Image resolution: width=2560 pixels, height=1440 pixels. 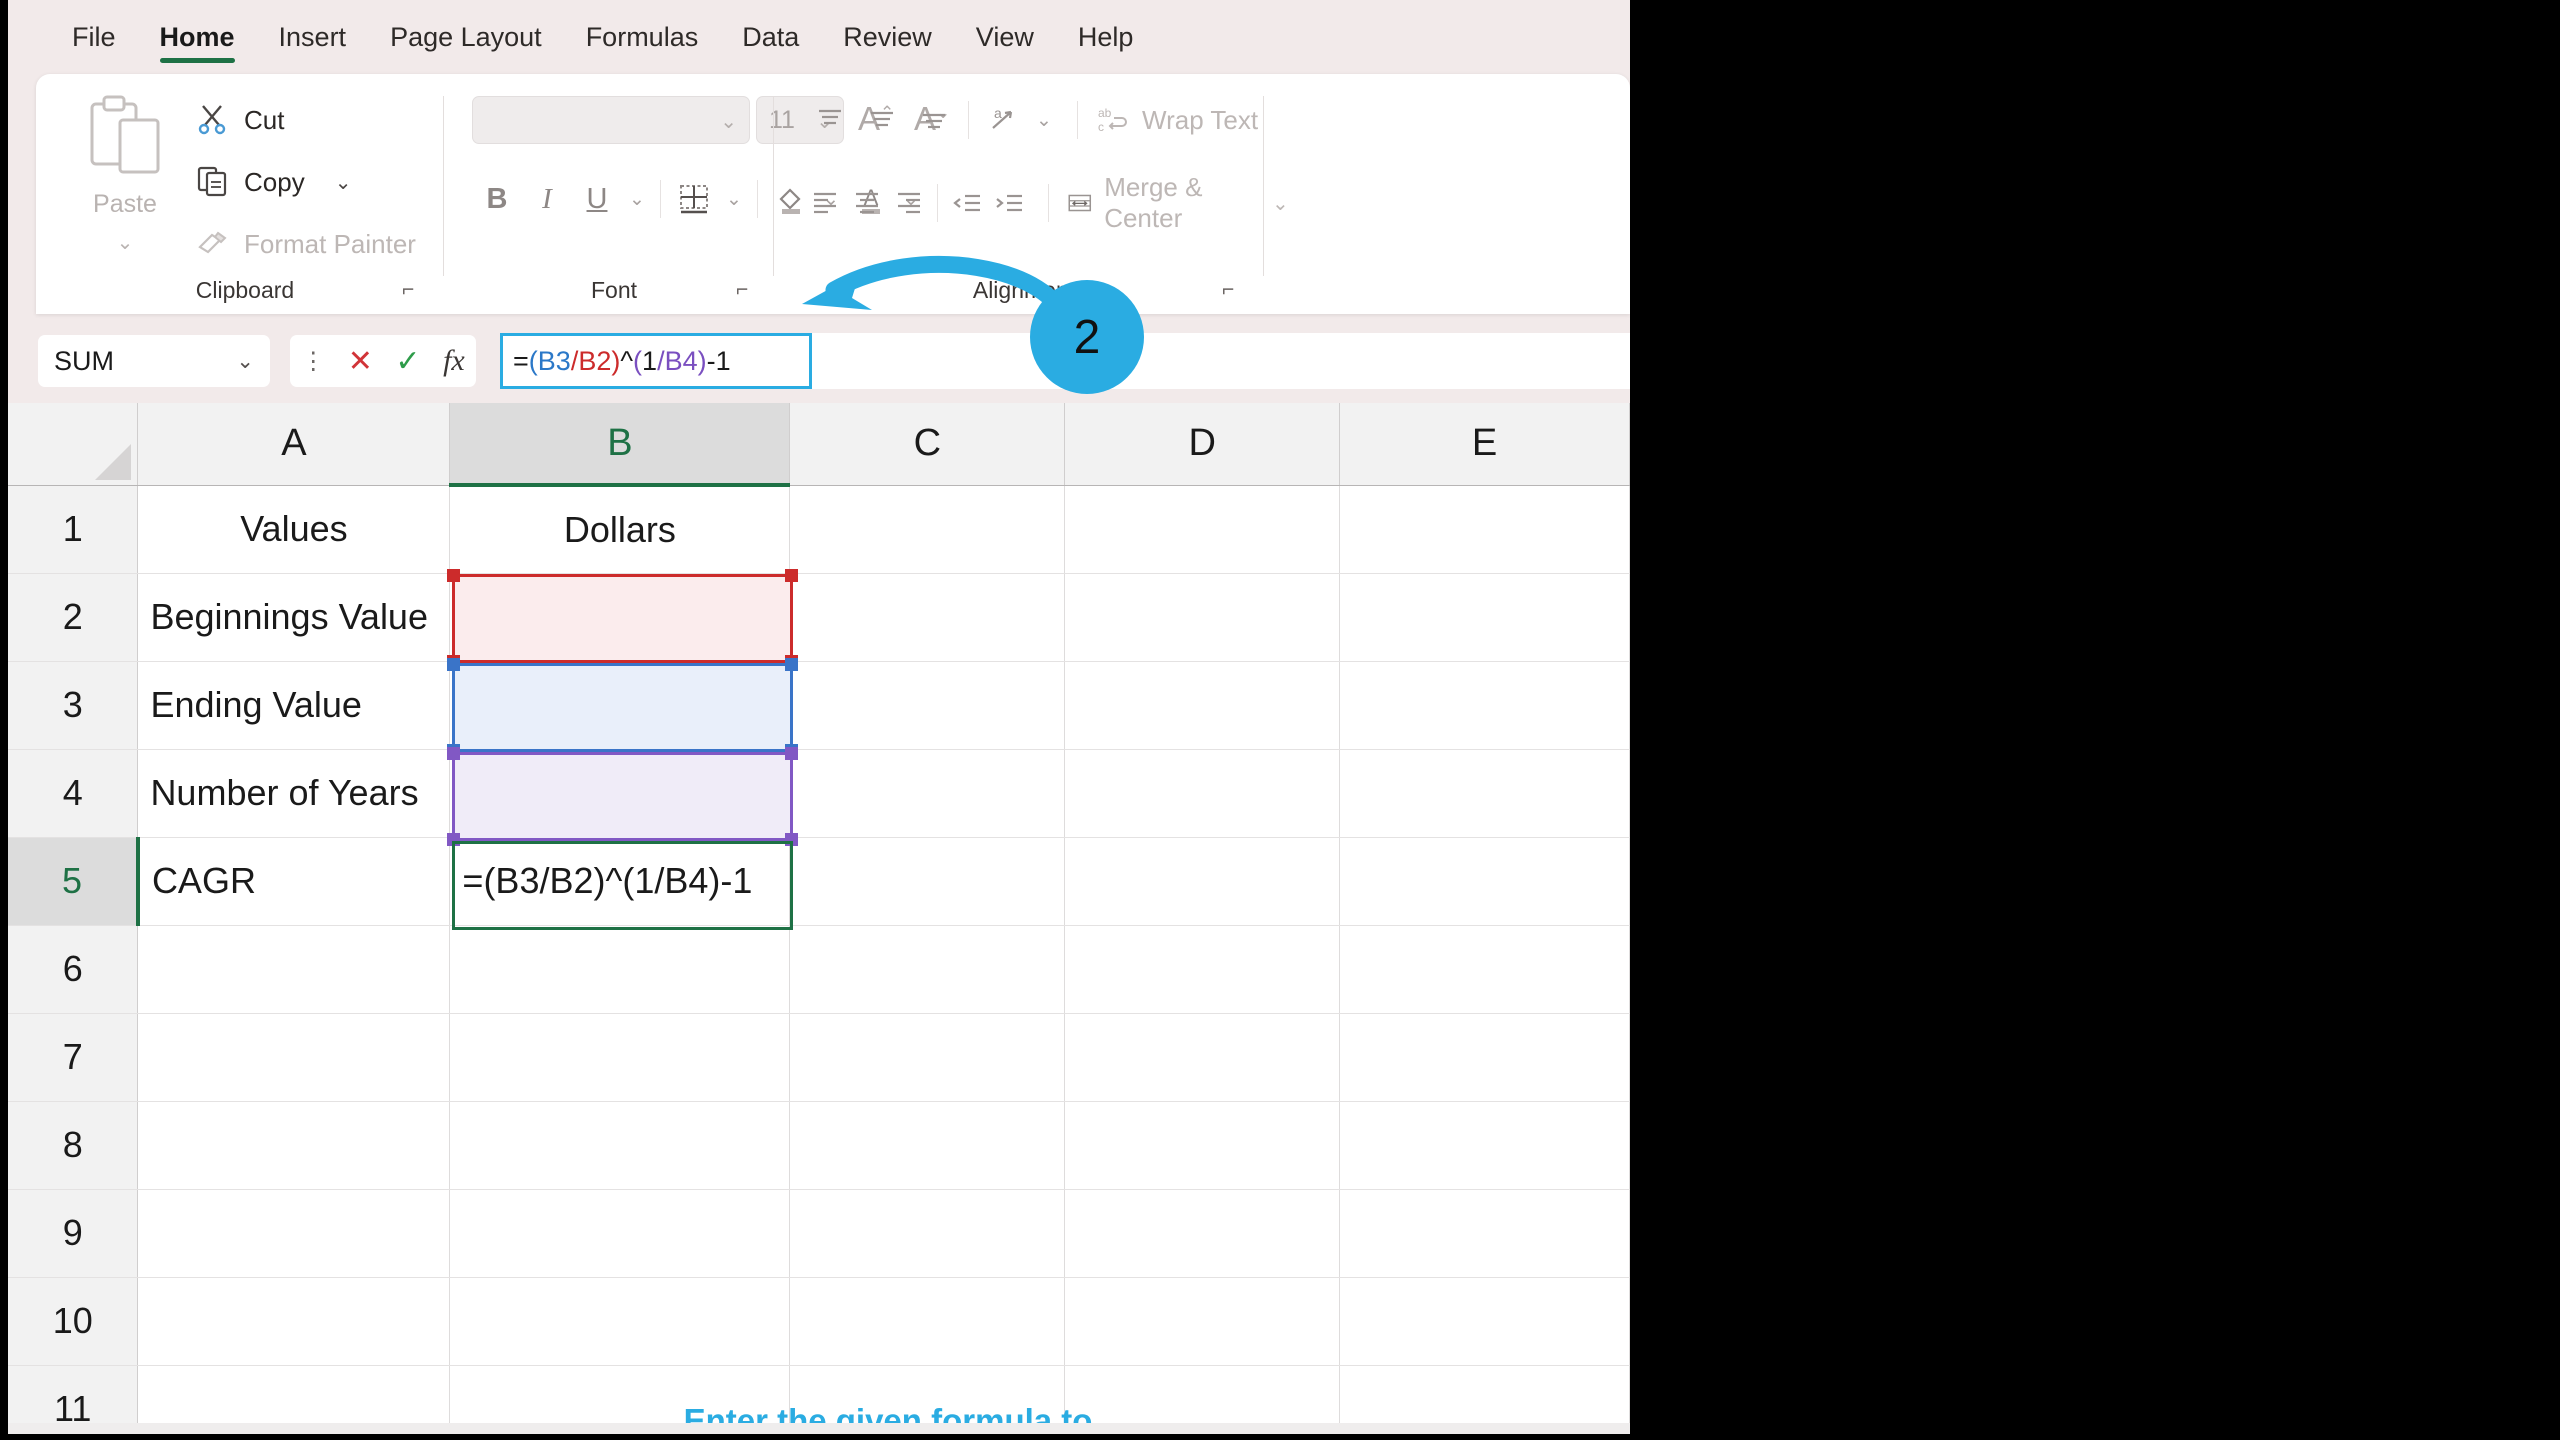 I want to click on ribbon-tab-home: Home, so click(x=197, y=40).